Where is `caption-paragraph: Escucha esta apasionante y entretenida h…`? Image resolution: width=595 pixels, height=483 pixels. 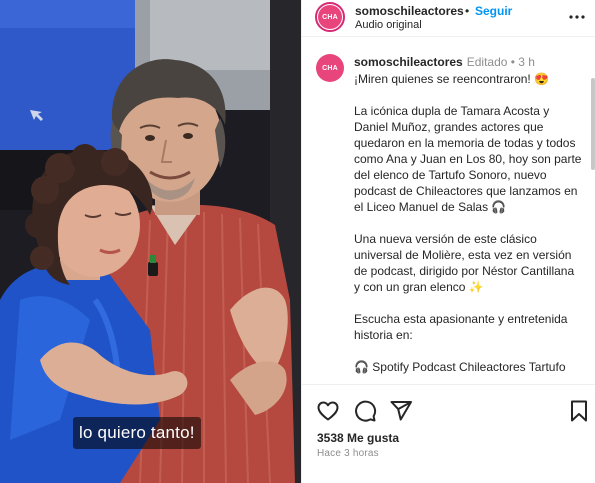 caption-paragraph: Escucha esta apasionante y entretenida h… is located at coordinates (461, 327).